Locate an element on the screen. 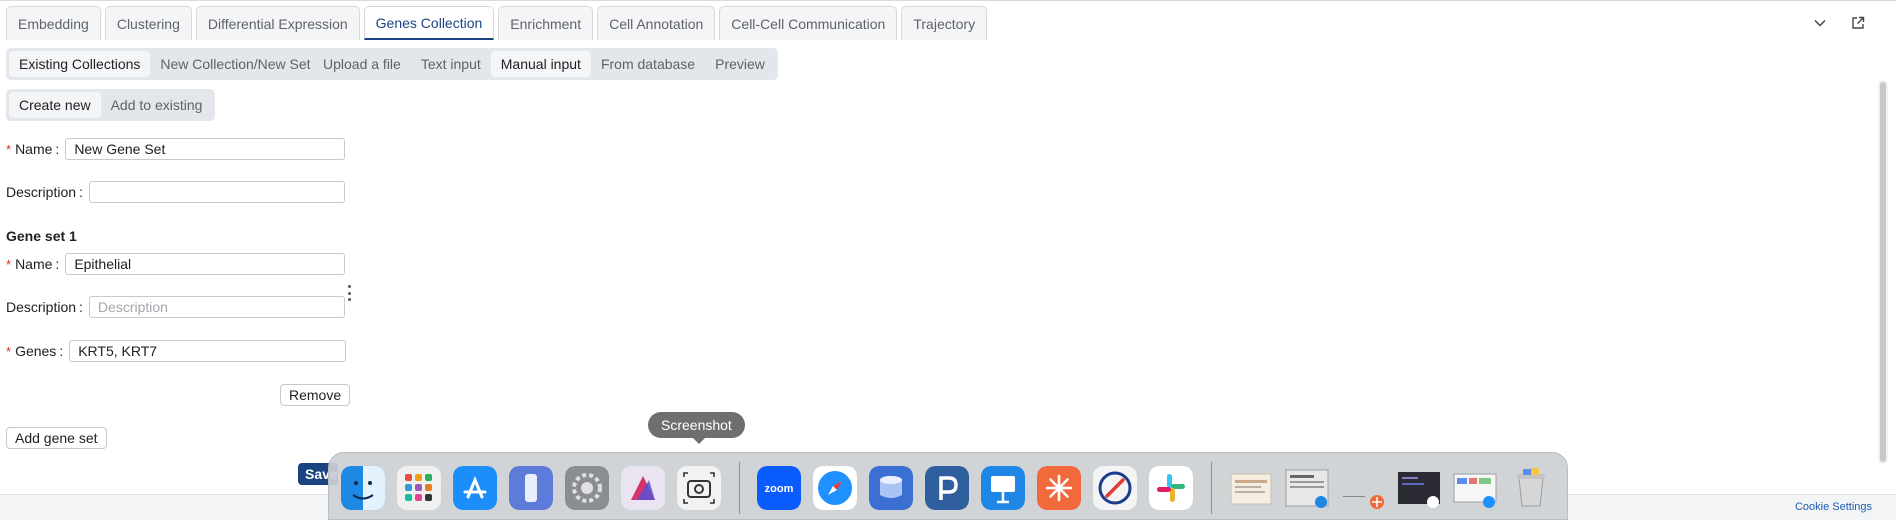 The width and height of the screenshot is (1896, 520). chevron-down-icon is located at coordinates (1820, 23).